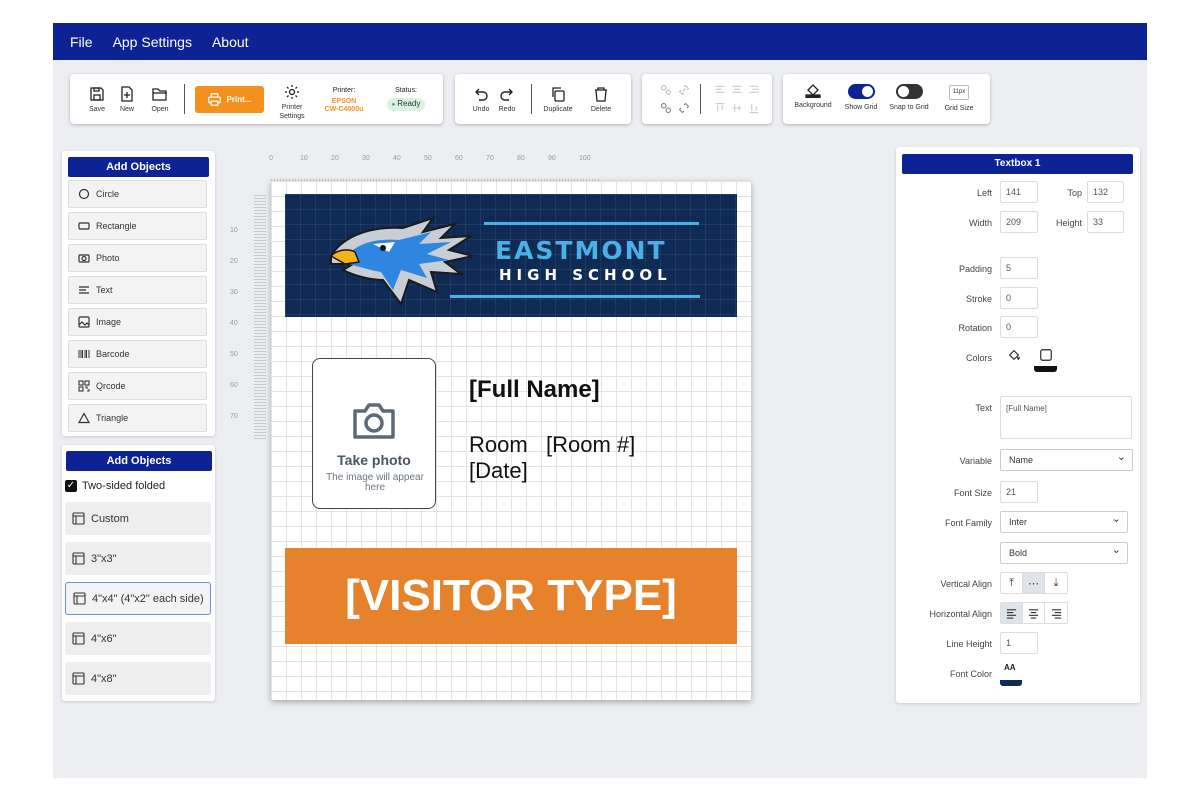 Image resolution: width=1200 pixels, height=800 pixels. What do you see at coordinates (970, 674) in the screenshot?
I see `font-color-label: Font Color` at bounding box center [970, 674].